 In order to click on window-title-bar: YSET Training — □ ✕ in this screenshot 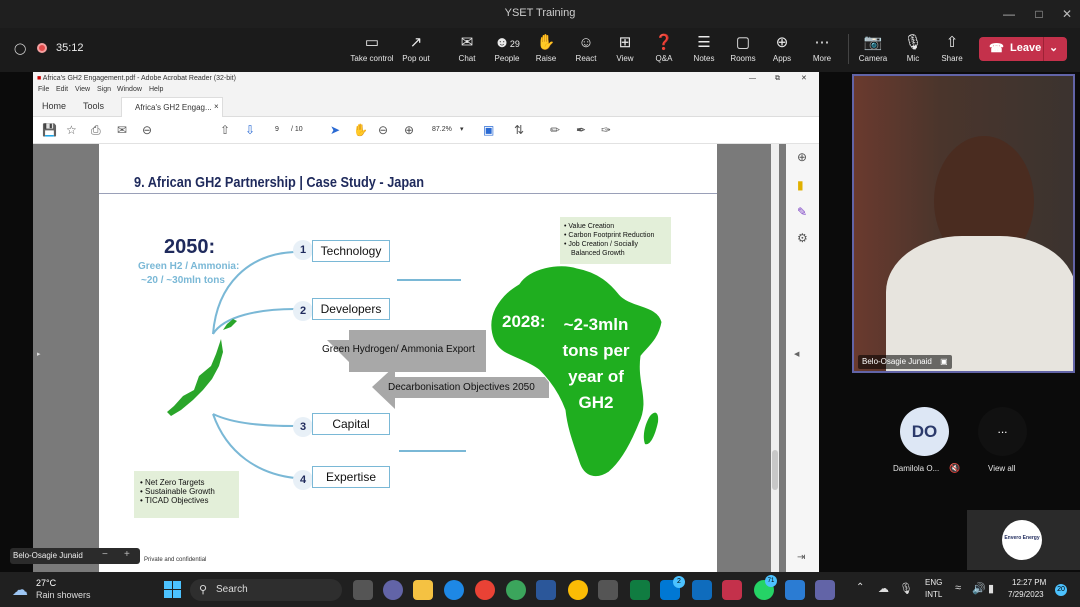, I will do `click(540, 14)`.